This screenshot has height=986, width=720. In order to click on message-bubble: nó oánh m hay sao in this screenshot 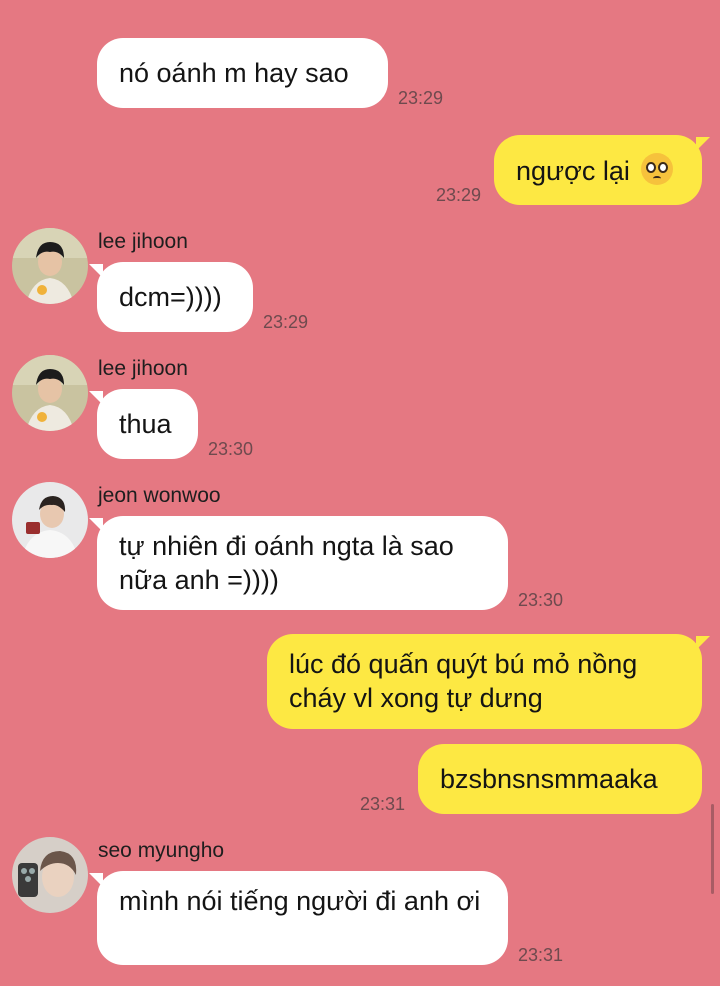, I will do `click(242, 73)`.